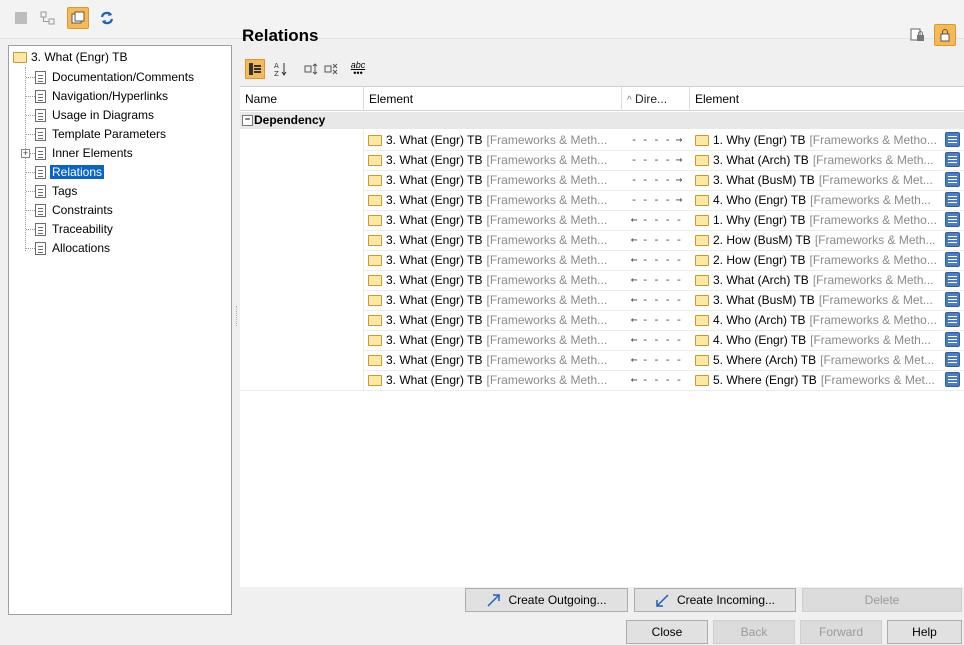  Describe the element at coordinates (247, 121) in the screenshot. I see `collapse-icon: −` at that location.